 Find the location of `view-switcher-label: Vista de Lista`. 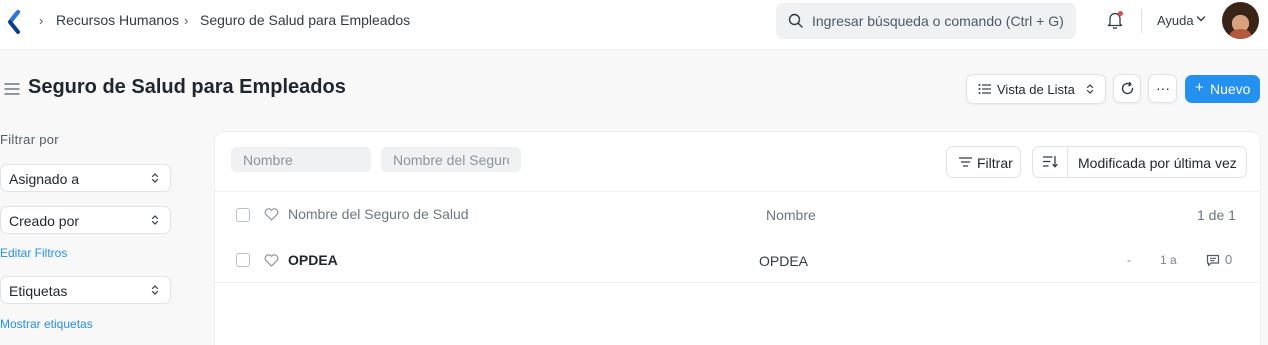

view-switcher-label: Vista de Lista is located at coordinates (1036, 89).